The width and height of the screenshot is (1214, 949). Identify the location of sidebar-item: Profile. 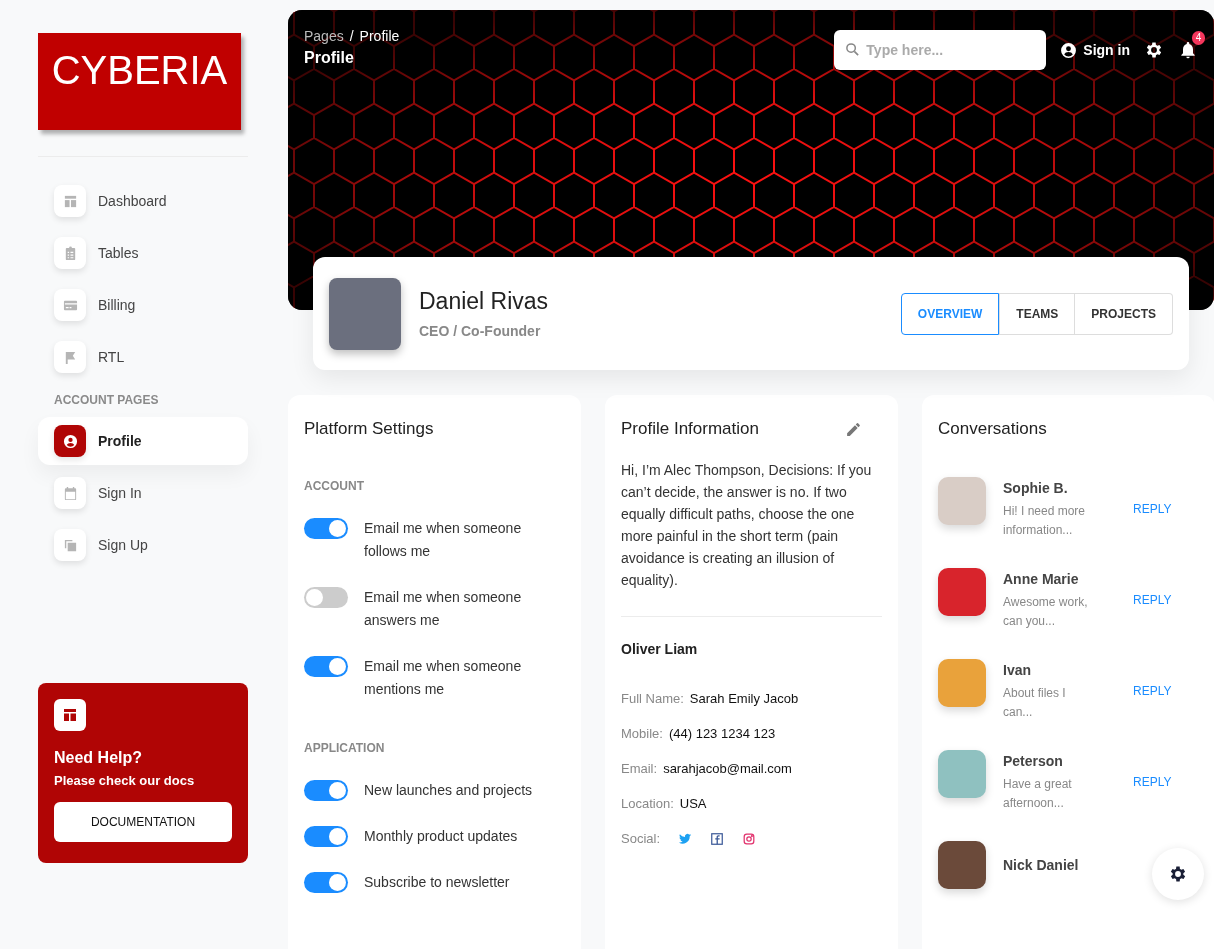
(143, 441).